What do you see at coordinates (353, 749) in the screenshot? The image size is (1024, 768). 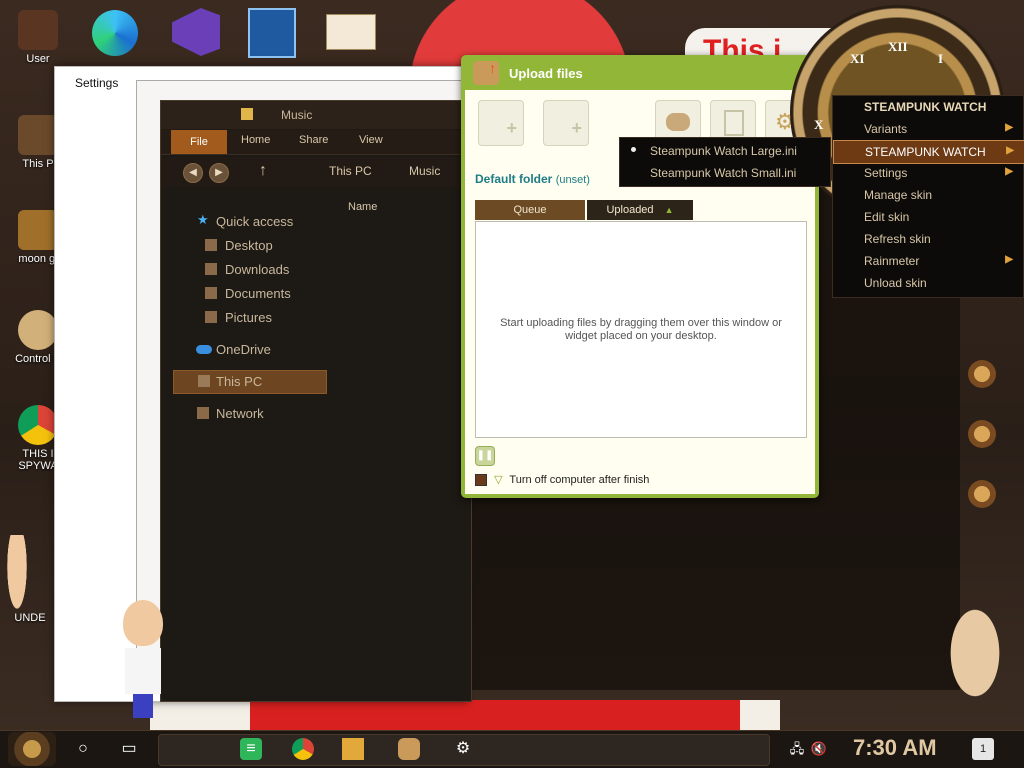 I see `file-explorer-icon` at bounding box center [353, 749].